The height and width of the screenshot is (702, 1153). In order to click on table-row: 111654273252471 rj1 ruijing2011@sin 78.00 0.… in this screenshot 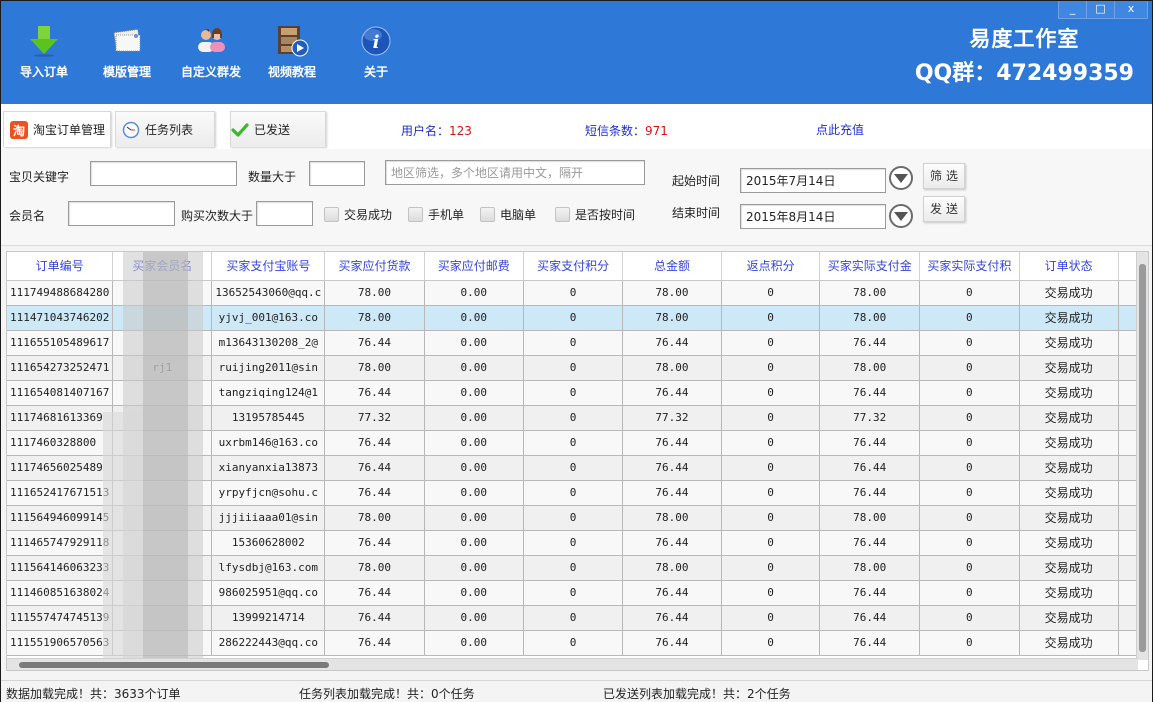, I will do `click(577, 368)`.